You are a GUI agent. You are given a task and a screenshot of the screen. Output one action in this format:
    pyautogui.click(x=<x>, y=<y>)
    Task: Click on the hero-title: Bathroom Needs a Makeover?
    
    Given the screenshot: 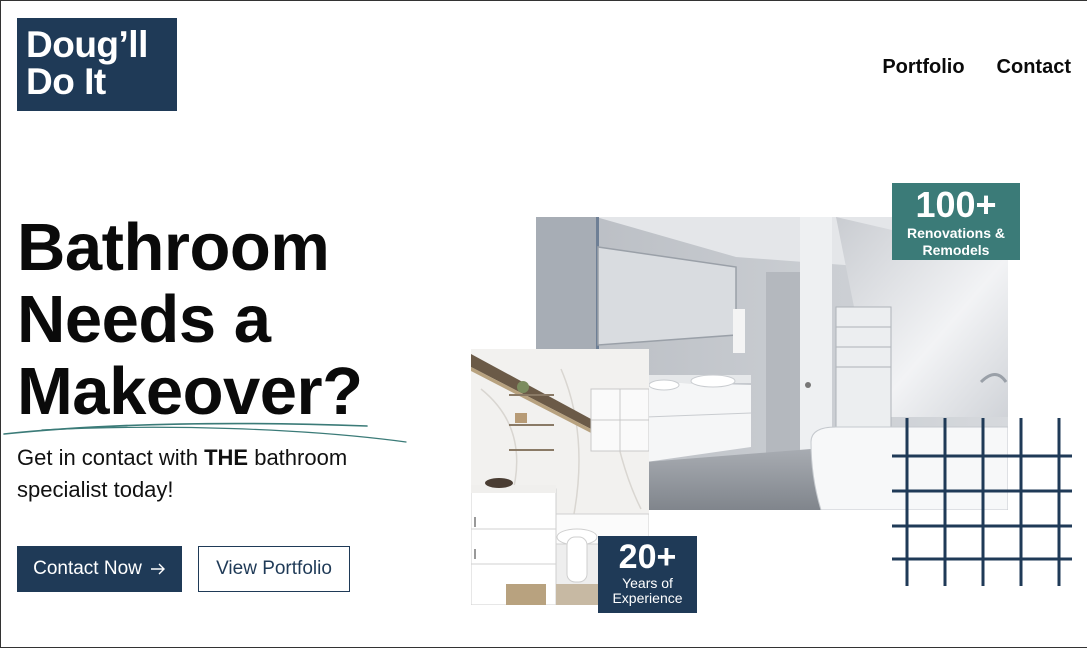 What is the action you would take?
    pyautogui.click(x=227, y=320)
    